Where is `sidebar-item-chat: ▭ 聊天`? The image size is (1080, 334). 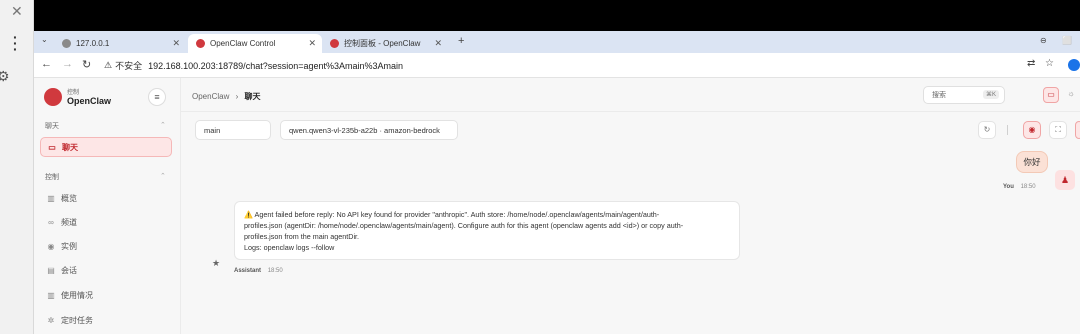
sidebar-item-chat: ▭ 聊天 is located at coordinates (106, 147).